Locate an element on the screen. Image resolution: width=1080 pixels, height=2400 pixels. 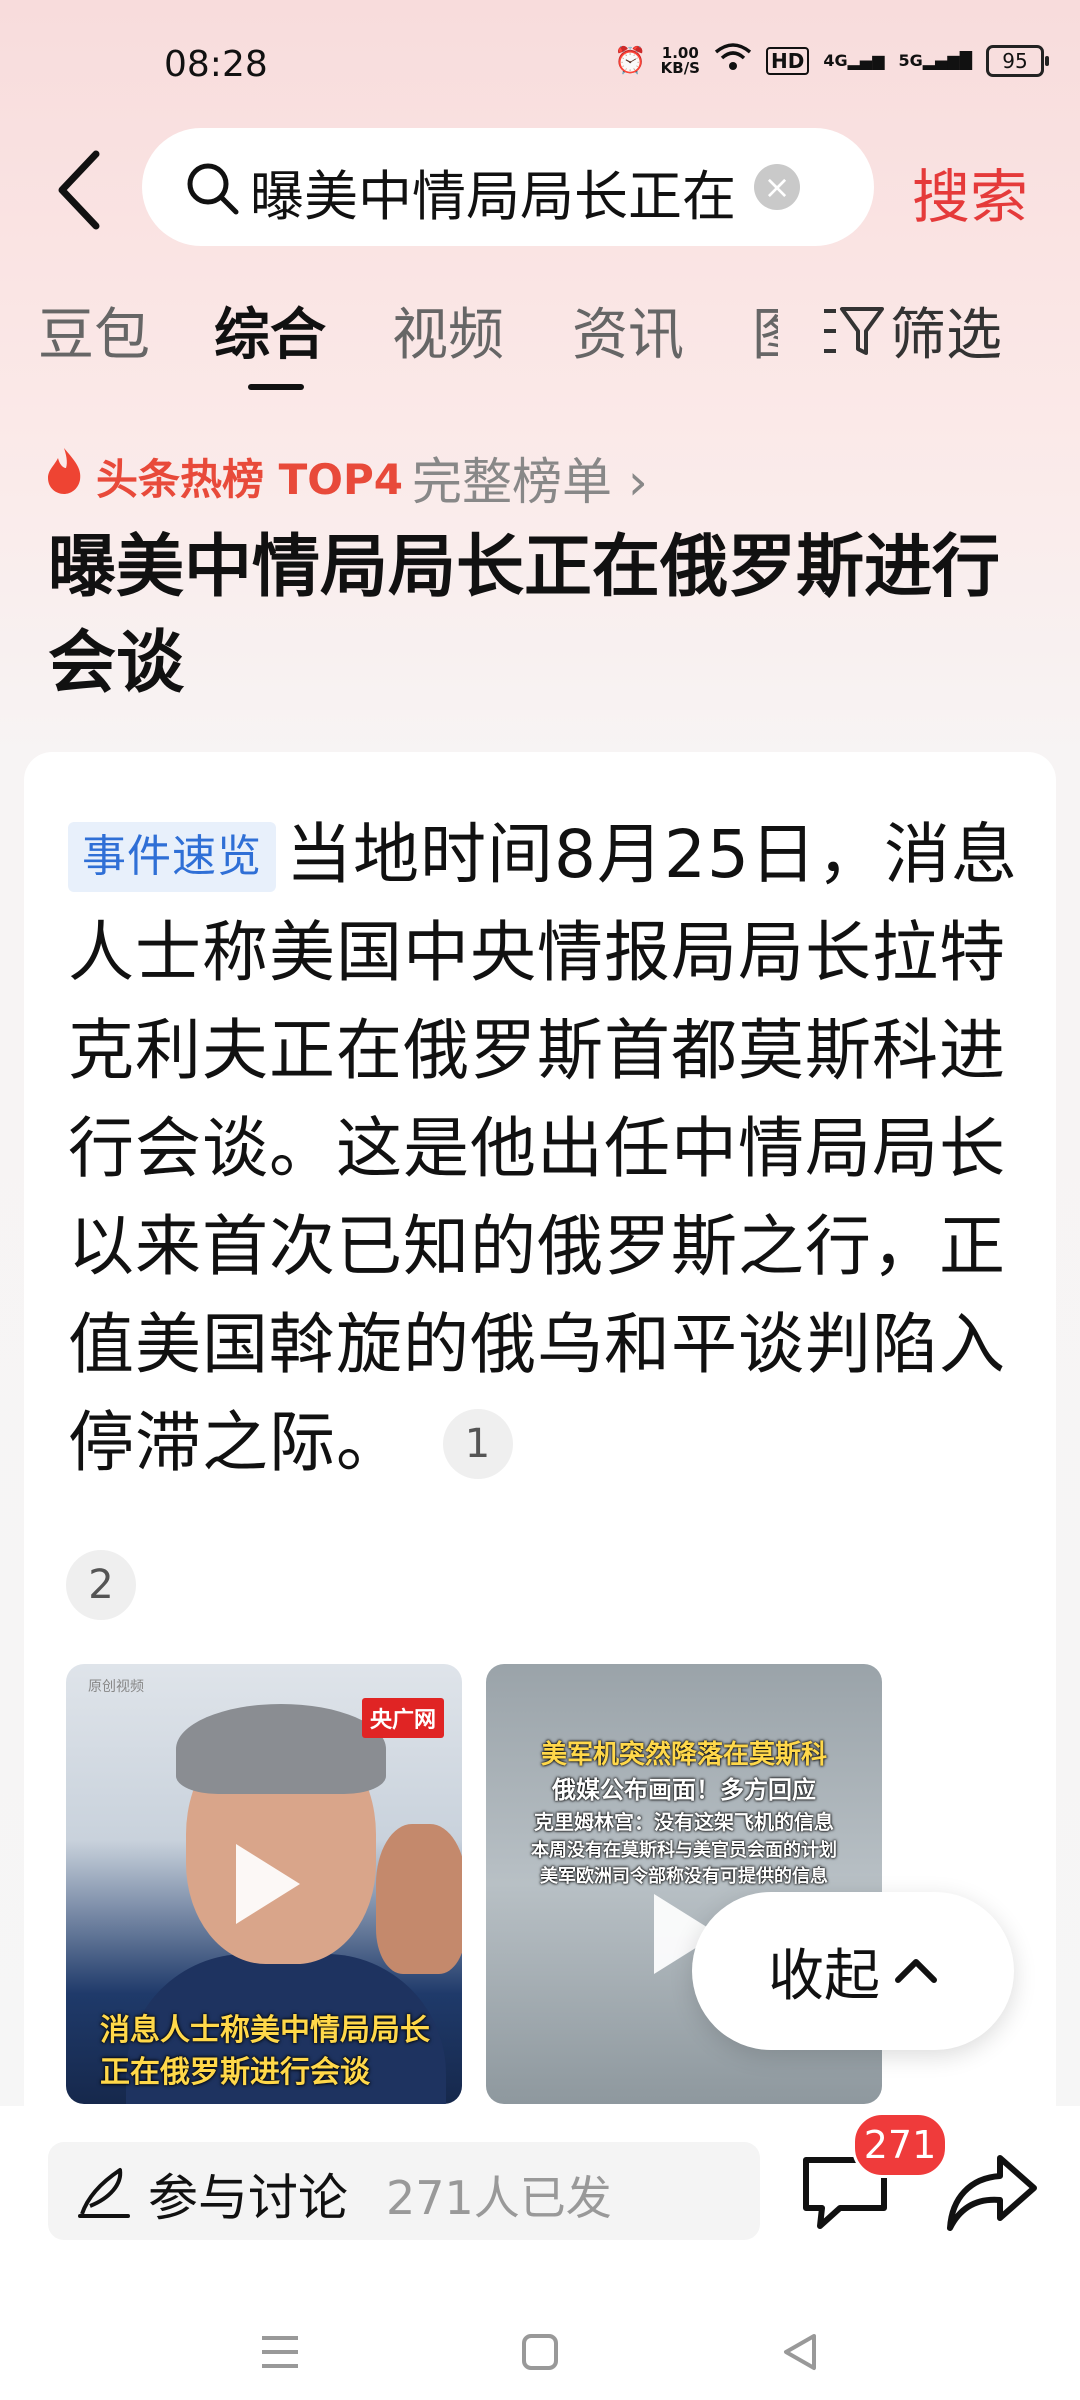
collapse-label: 收起 is located at coordinates (824, 1976).